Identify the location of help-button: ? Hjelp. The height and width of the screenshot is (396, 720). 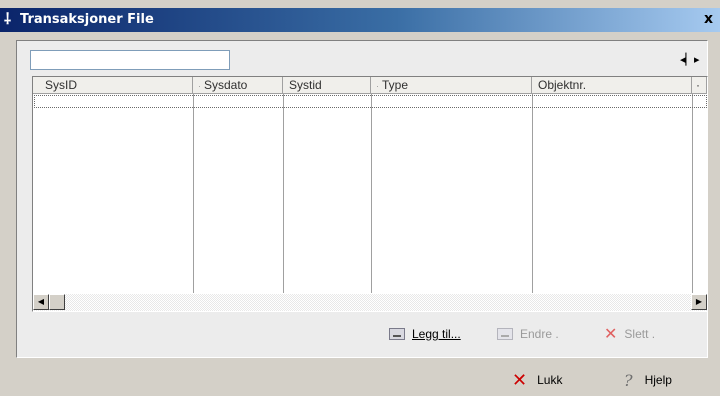
(648, 380).